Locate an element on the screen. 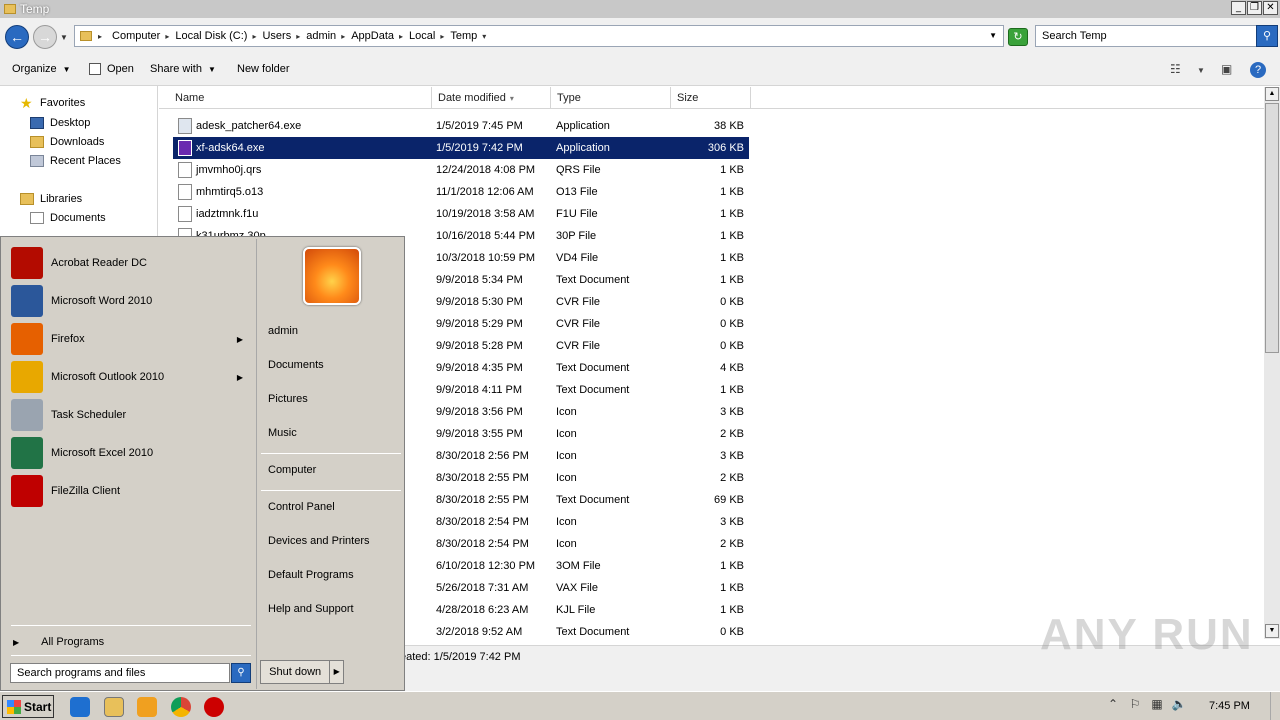 This screenshot has width=1280, height=720. scroll-thumb is located at coordinates (1272, 228).